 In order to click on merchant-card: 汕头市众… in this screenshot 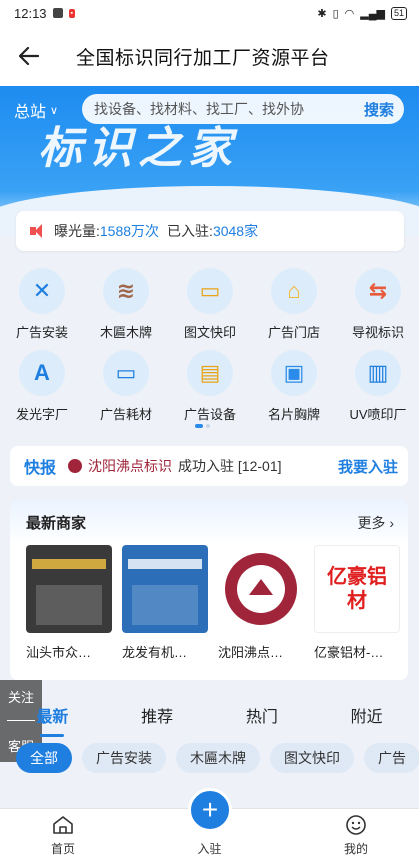, I will do `click(69, 603)`.